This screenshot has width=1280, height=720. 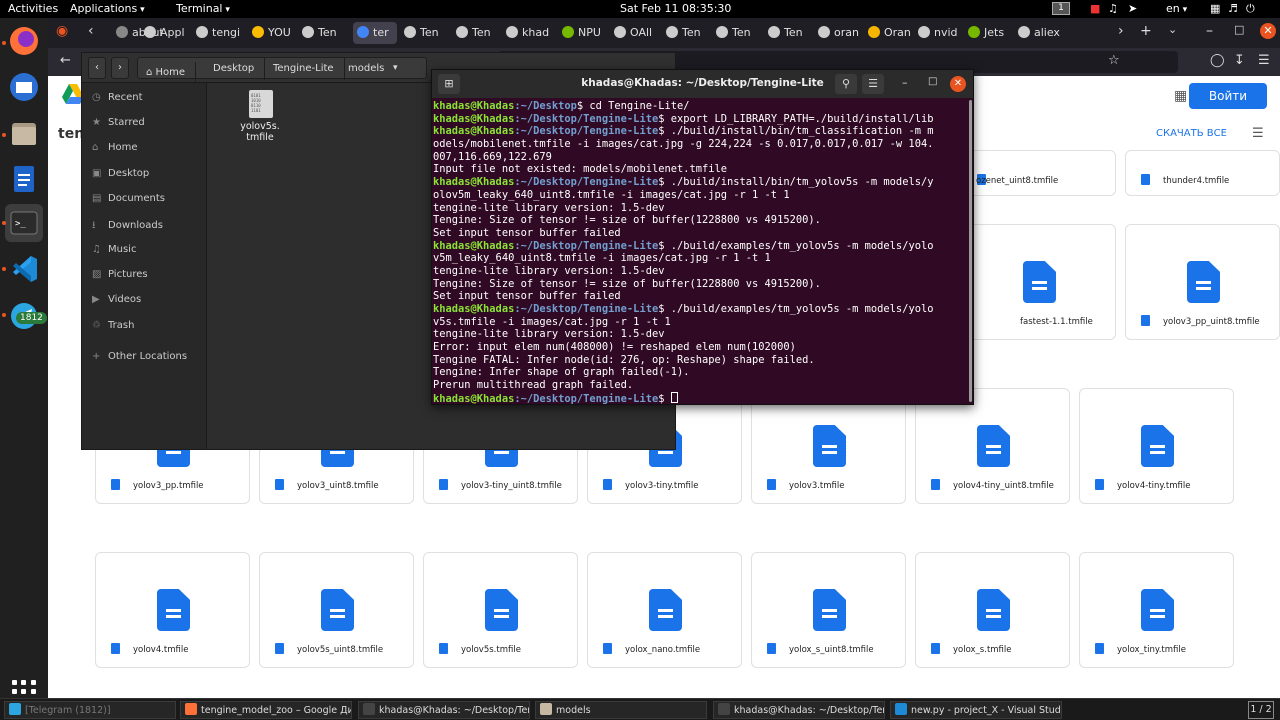 What do you see at coordinates (1261, 710) in the screenshot?
I see `workspace-pager: 1 / 2` at bounding box center [1261, 710].